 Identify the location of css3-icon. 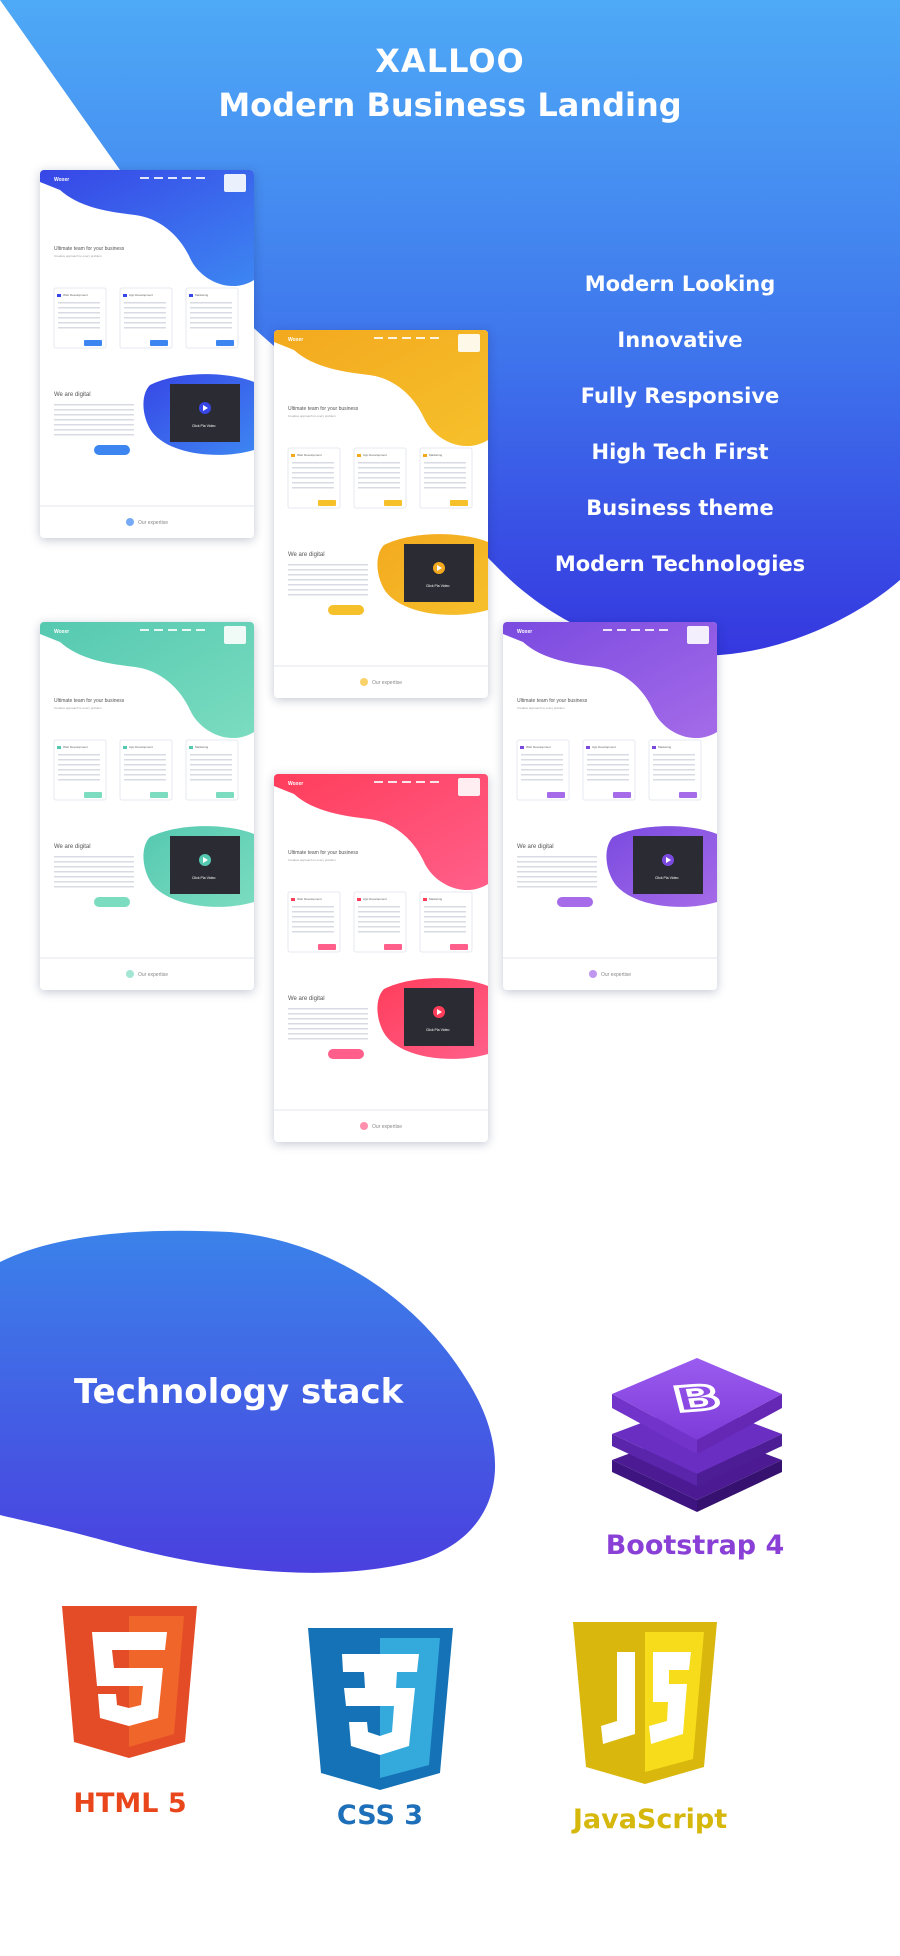
(380, 1709).